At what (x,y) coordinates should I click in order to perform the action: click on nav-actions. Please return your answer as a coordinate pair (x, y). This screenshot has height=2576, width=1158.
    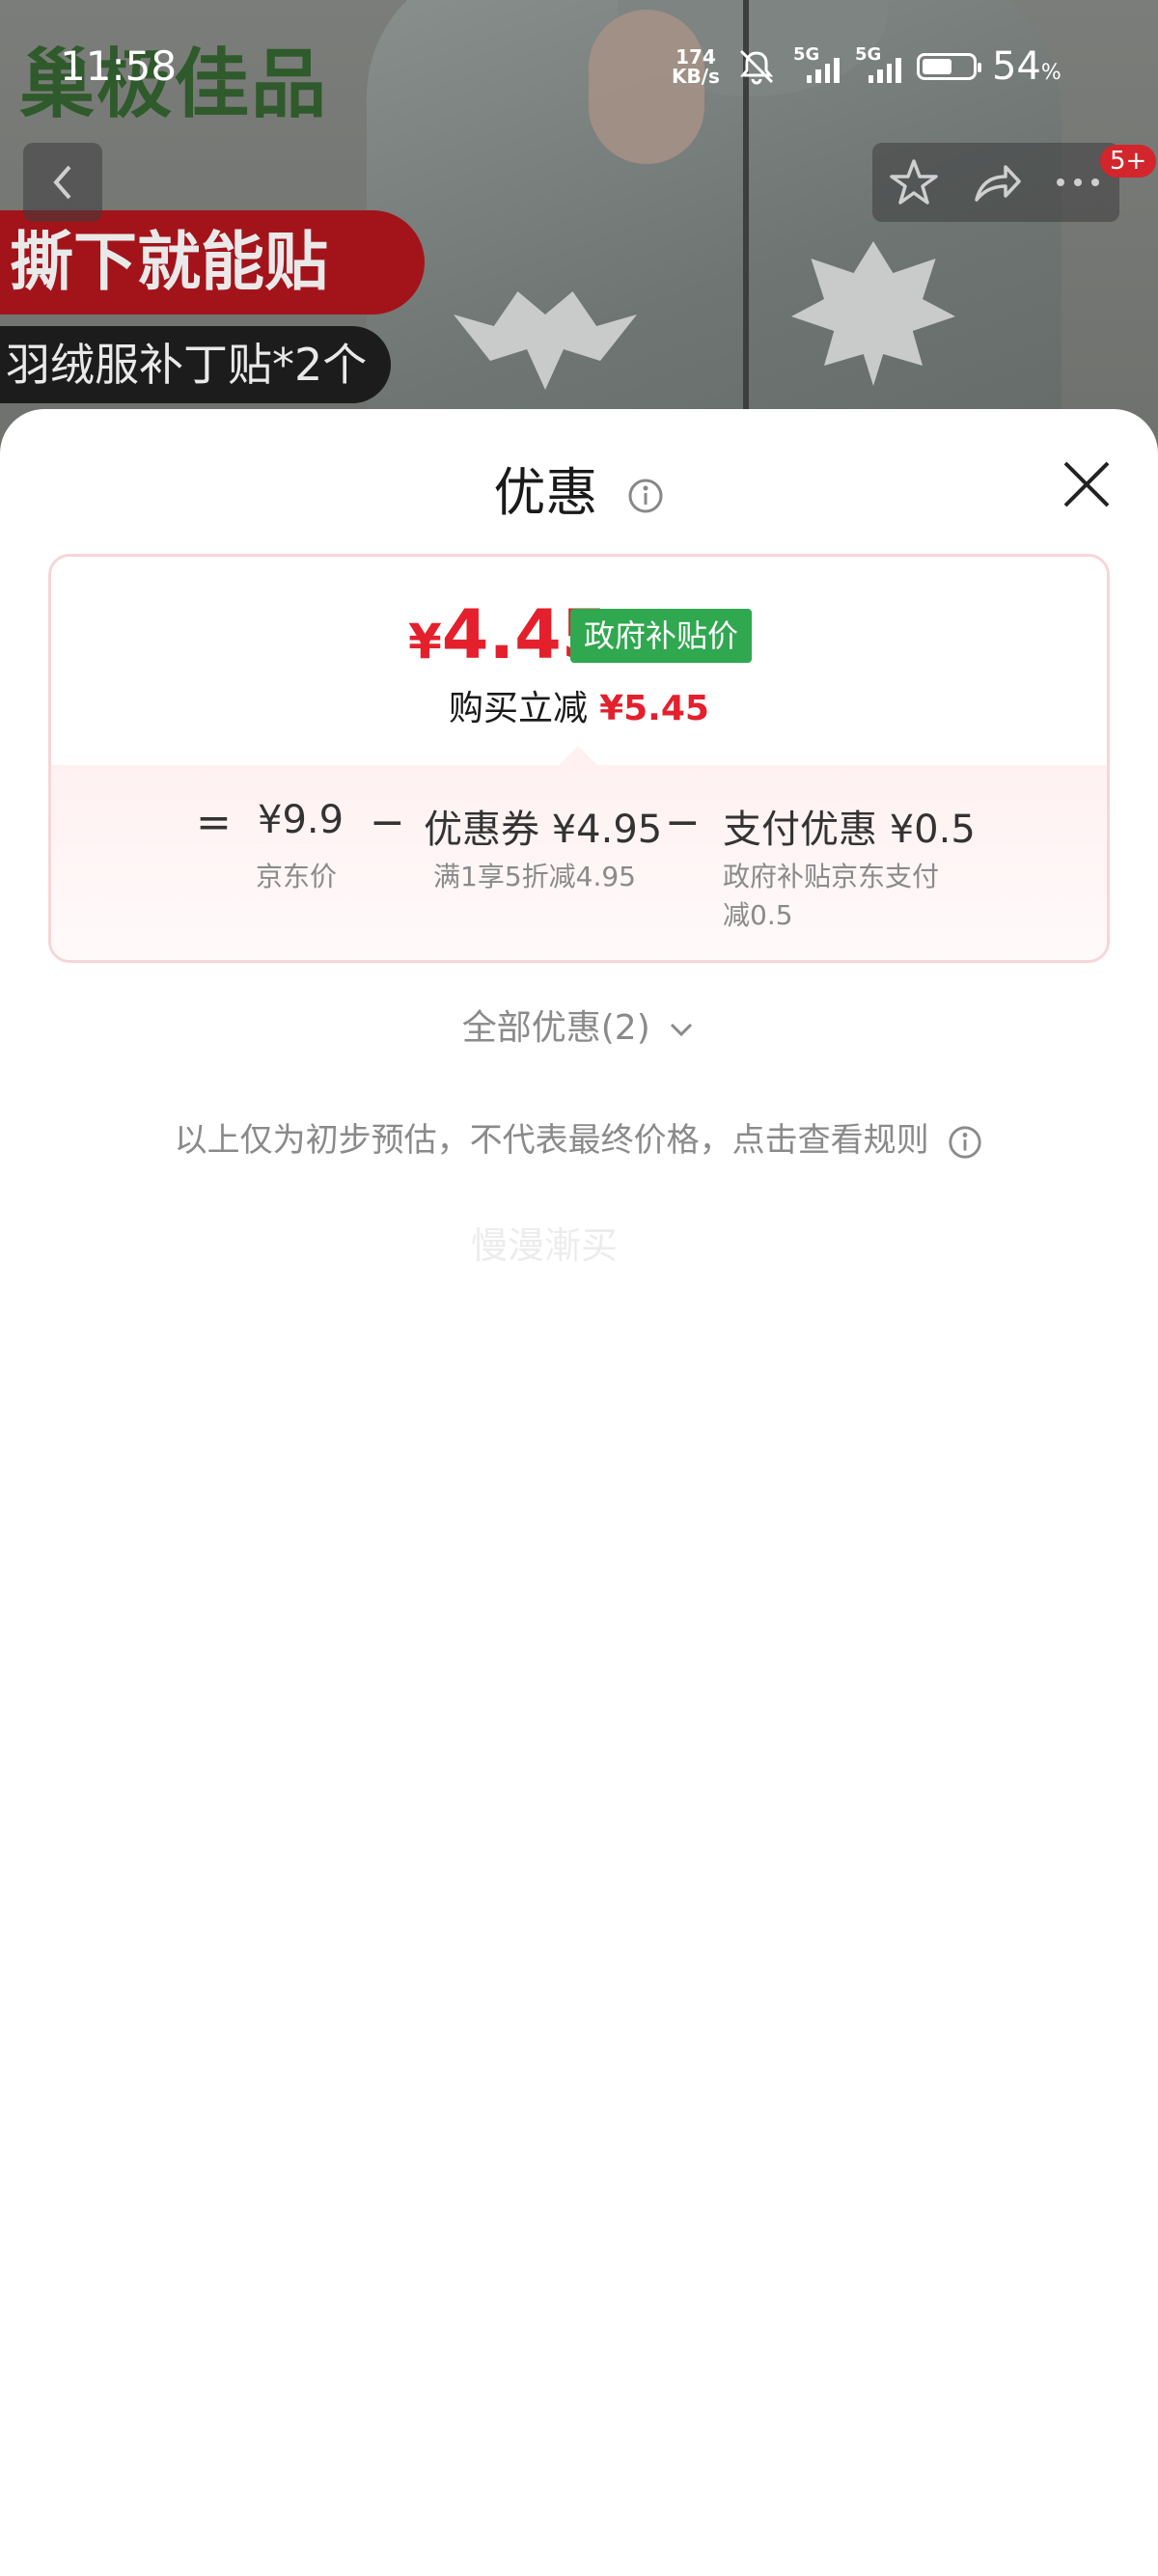
    Looking at the image, I should click on (995, 182).